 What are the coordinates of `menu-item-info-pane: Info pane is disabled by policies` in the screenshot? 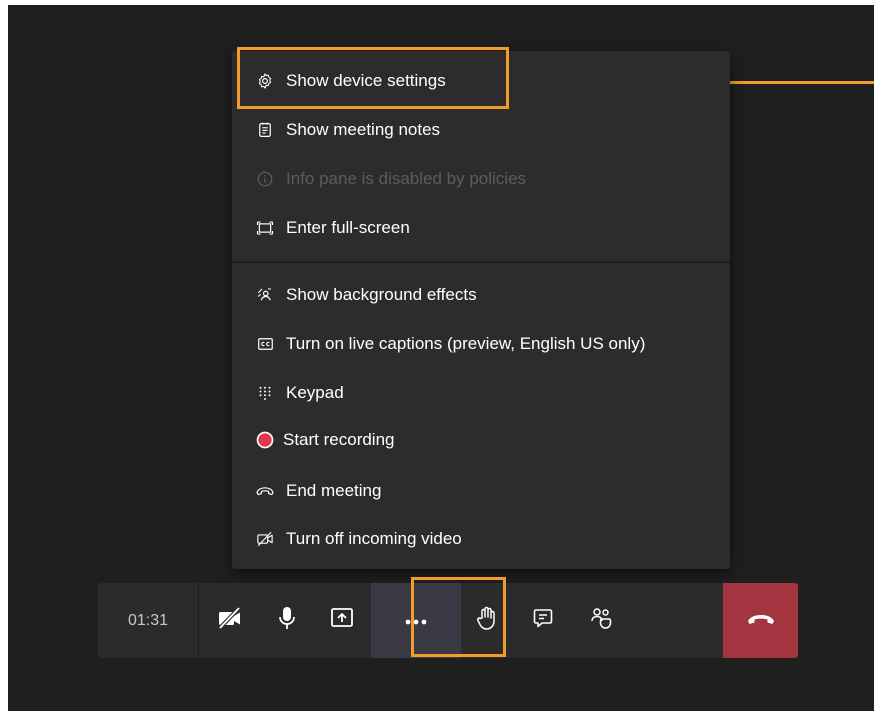 It's located at (481, 179).